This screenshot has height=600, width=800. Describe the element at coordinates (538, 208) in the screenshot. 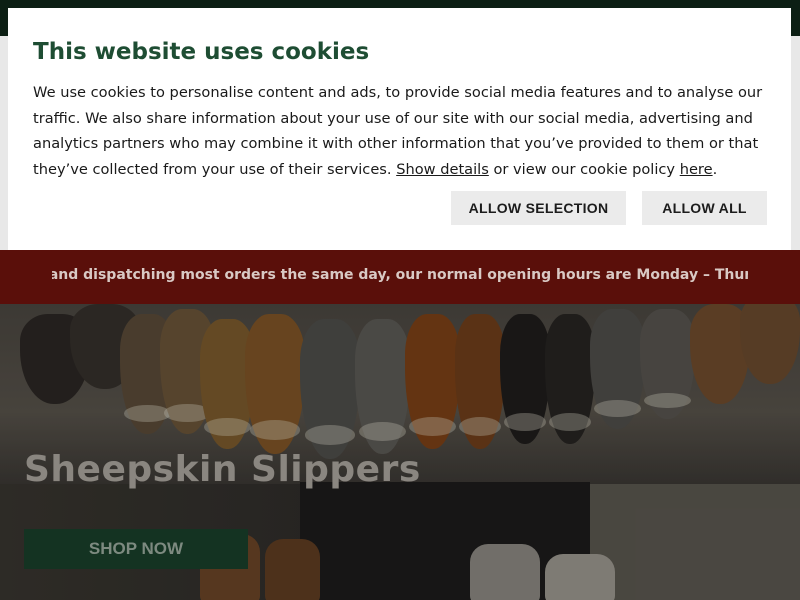

I see `allow-selection-button: ALLOW SELECTION` at that location.